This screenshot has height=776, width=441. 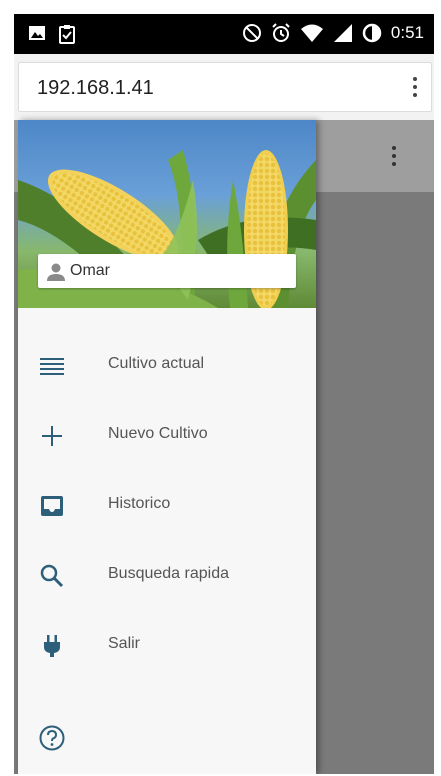 I want to click on user-chip: Omar, so click(x=167, y=271).